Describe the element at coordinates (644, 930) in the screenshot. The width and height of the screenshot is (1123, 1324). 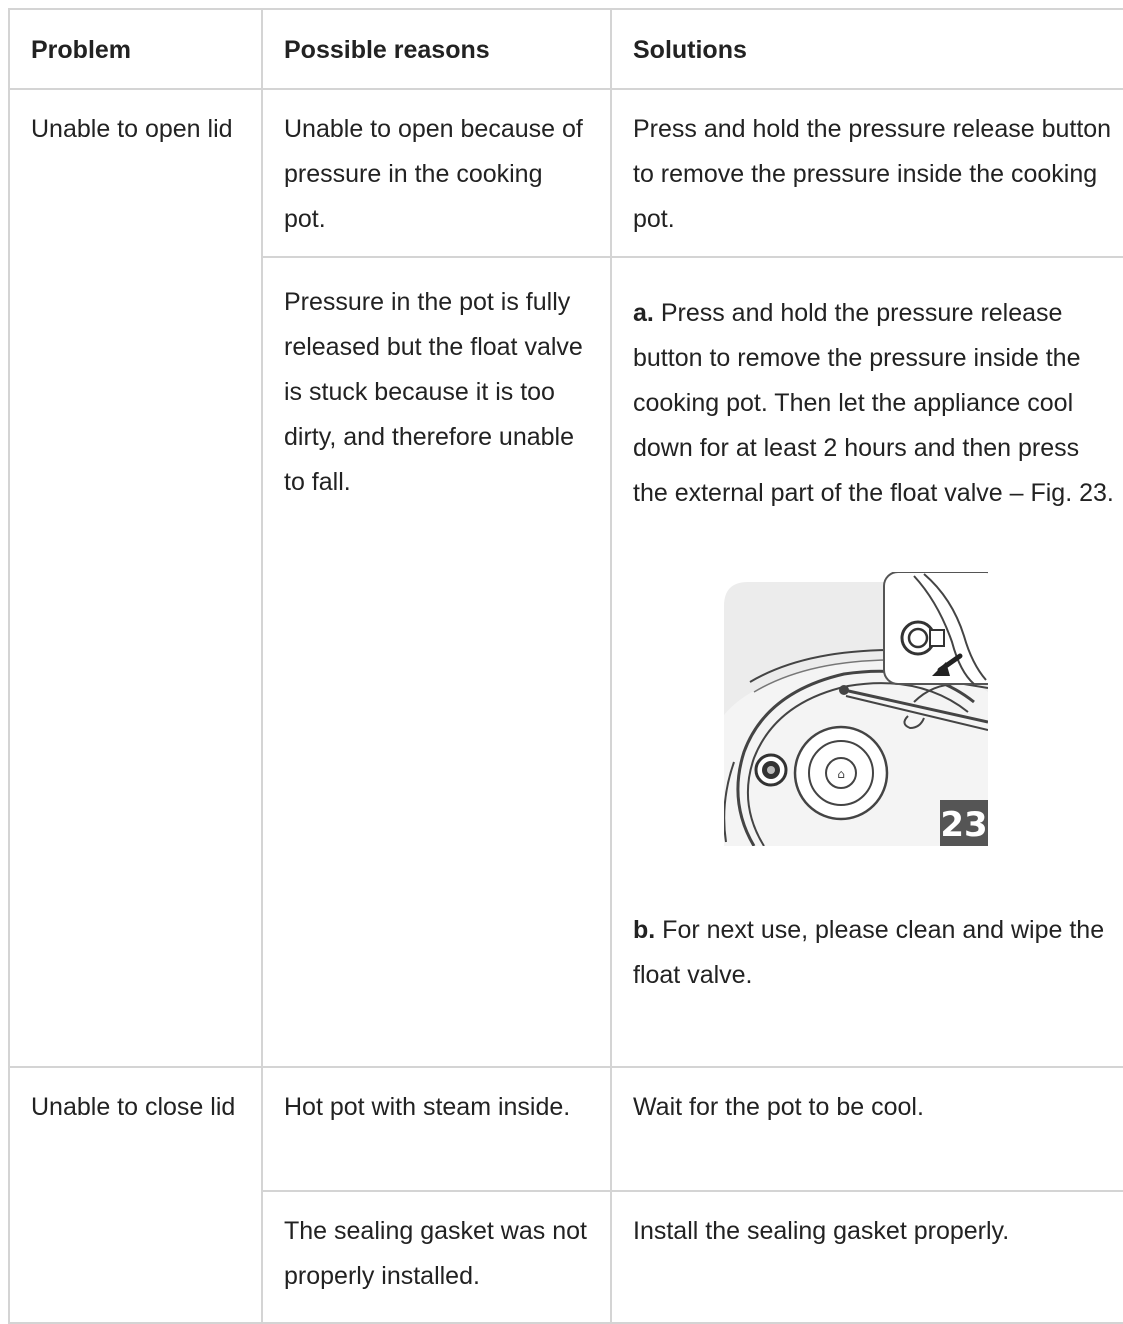
I see `step-label: b.` at that location.